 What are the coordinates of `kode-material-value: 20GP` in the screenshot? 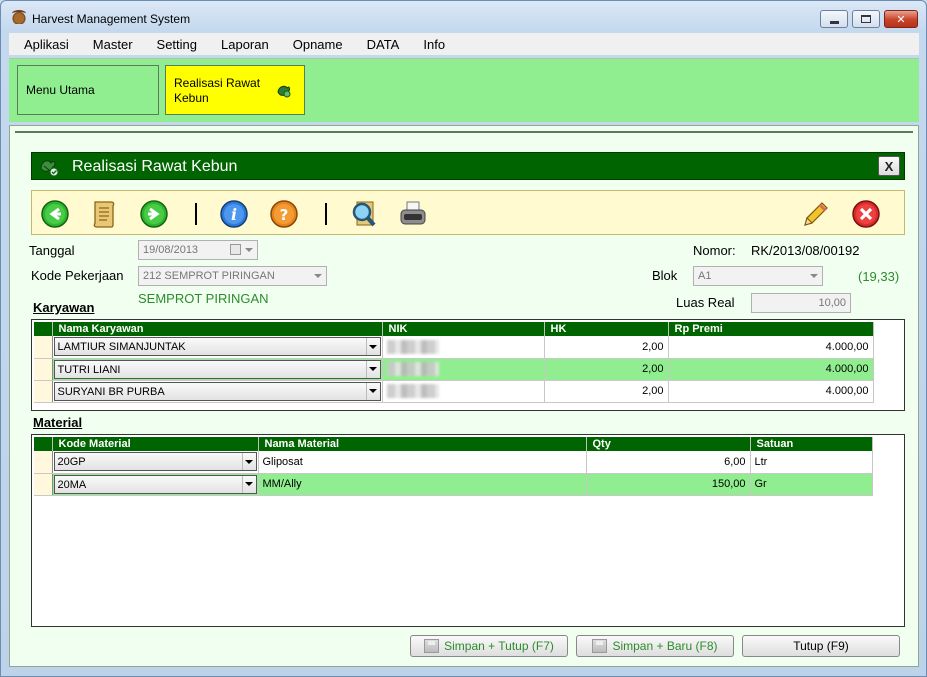 It's located at (71, 462).